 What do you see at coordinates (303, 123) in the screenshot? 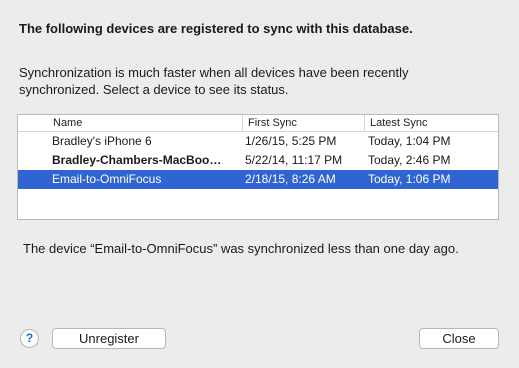
I see `column-header-first-sync: First Sync` at bounding box center [303, 123].